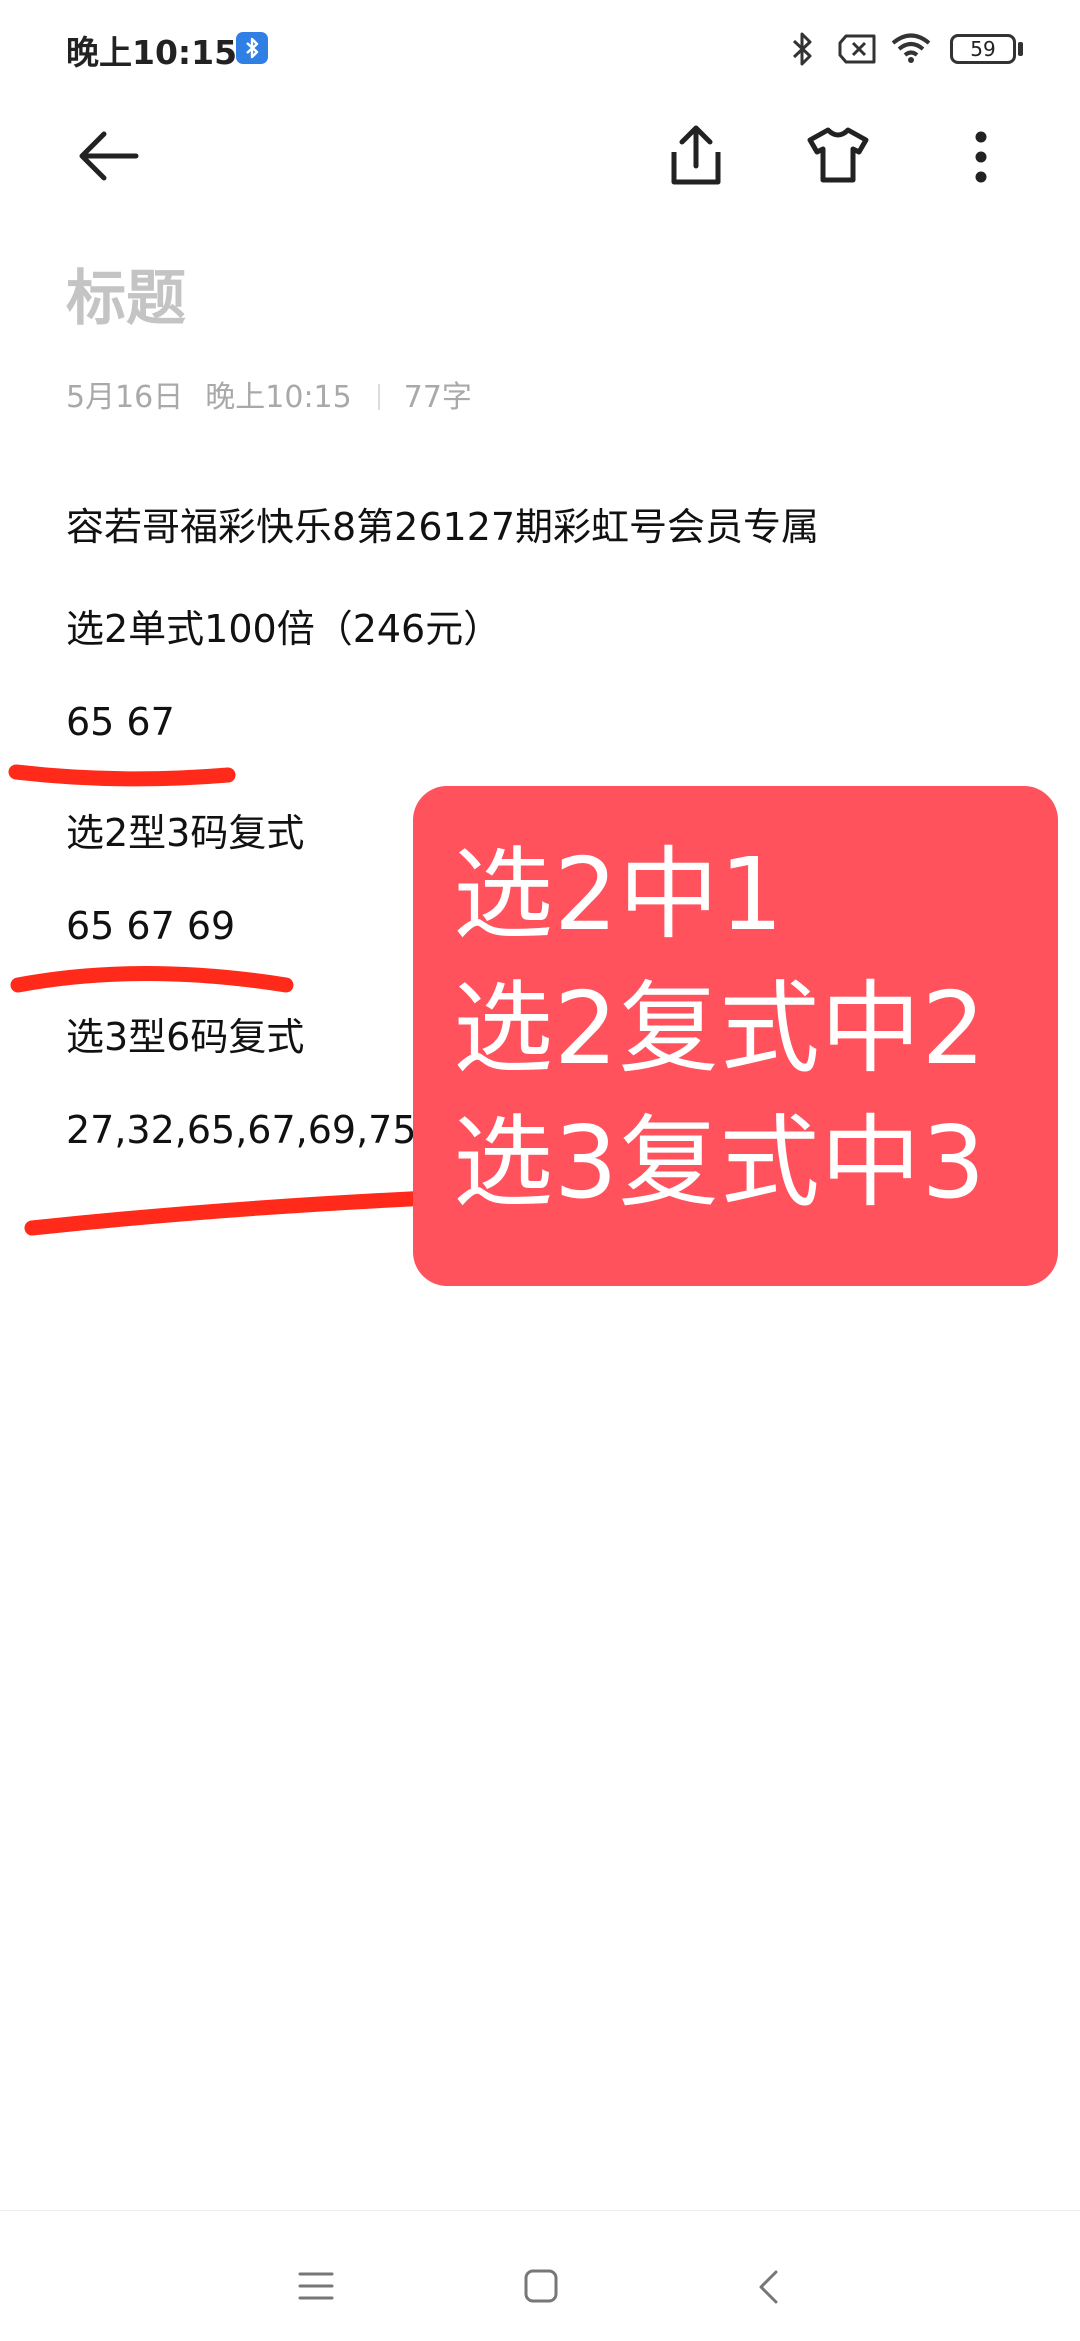  Describe the element at coordinates (720, 1028) in the screenshot. I see `overlay-line: 选2复式中2` at that location.